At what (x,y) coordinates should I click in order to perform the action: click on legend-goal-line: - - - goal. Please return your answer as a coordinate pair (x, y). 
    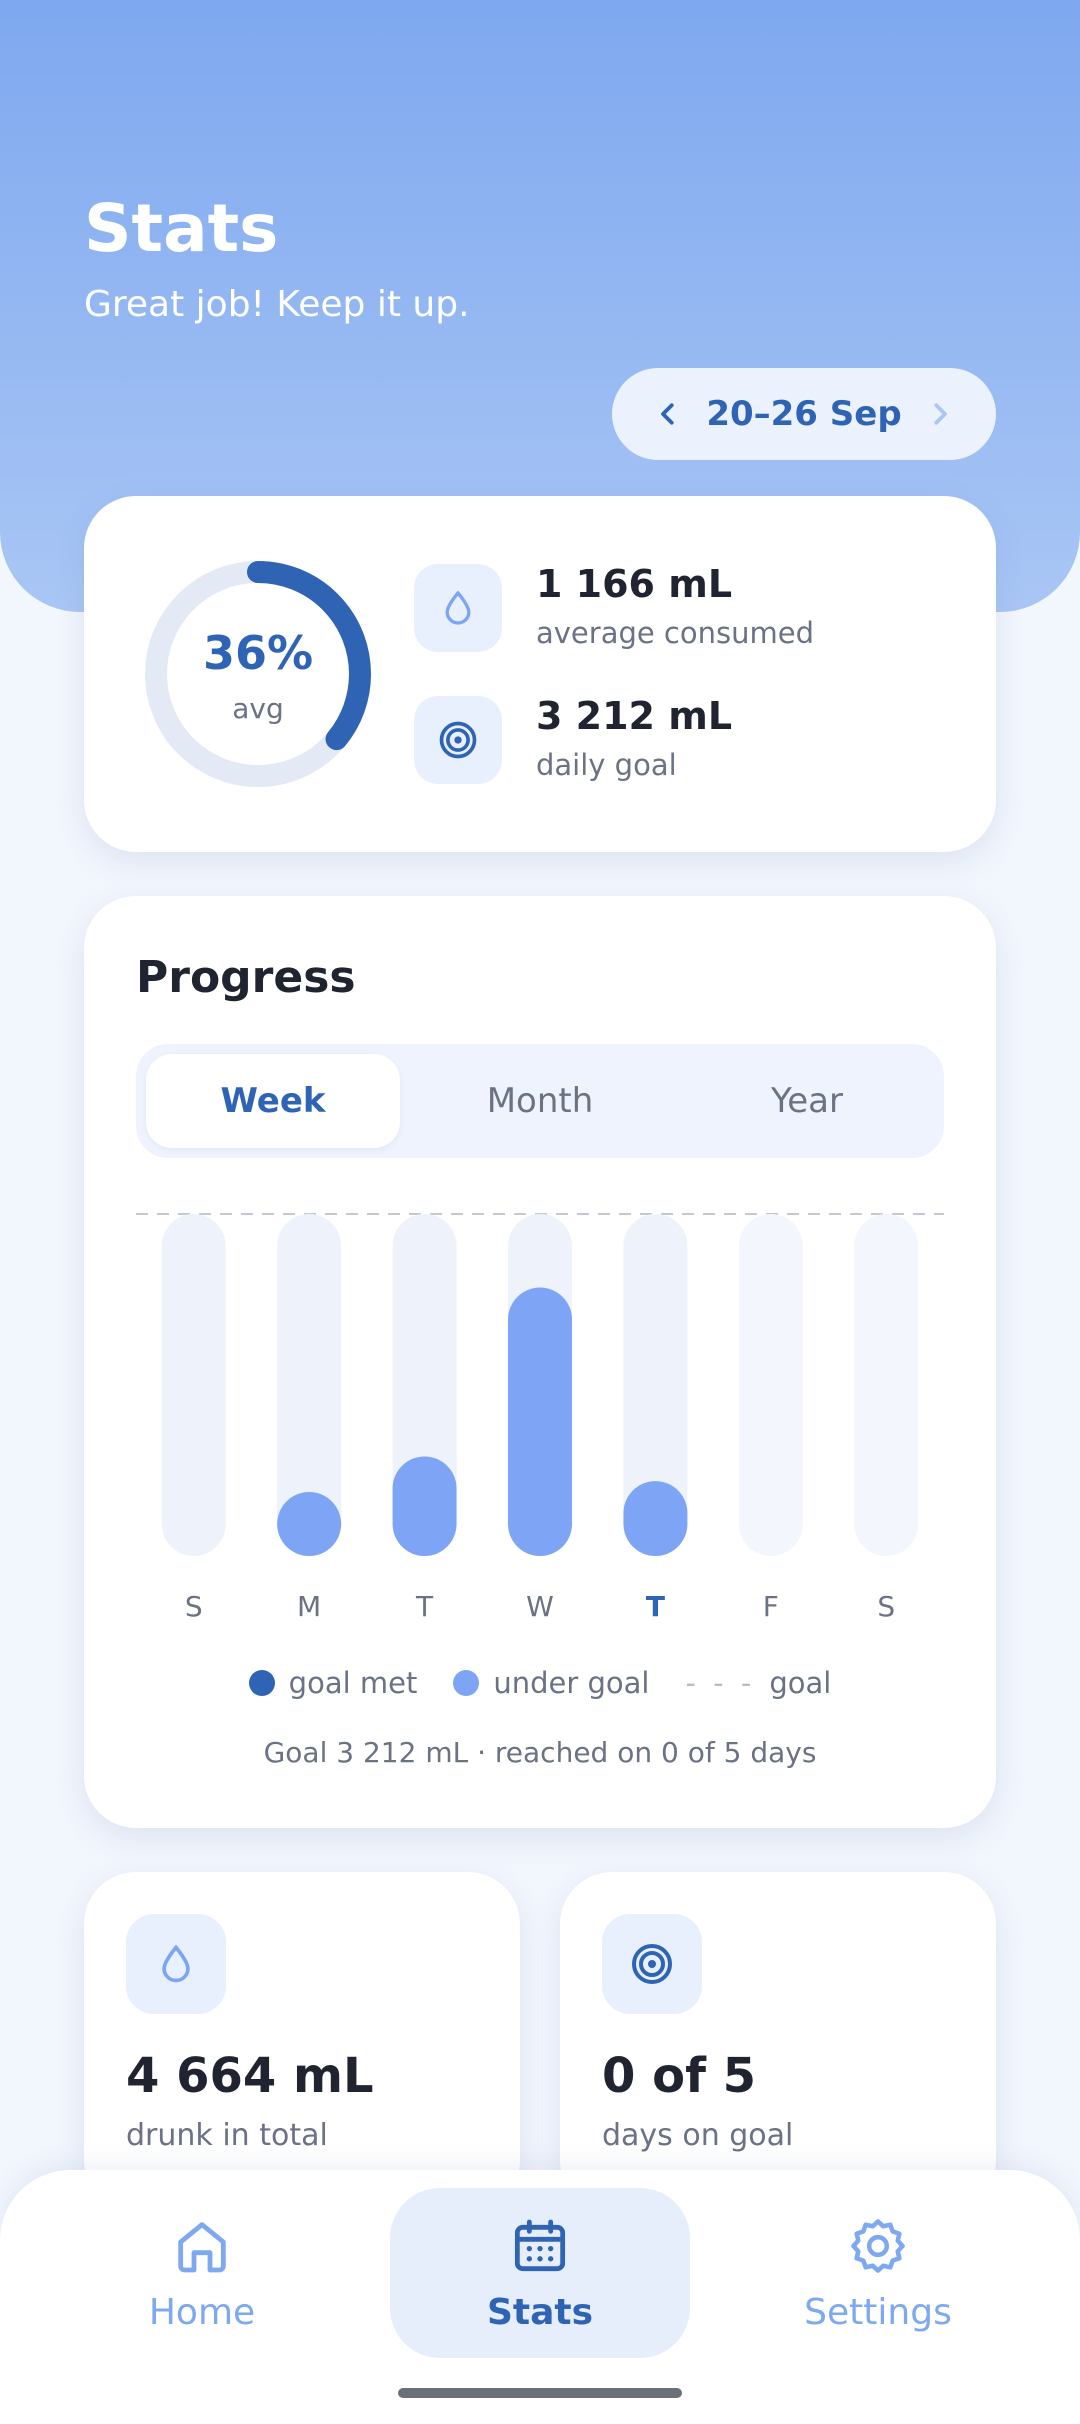
    Looking at the image, I should click on (758, 1683).